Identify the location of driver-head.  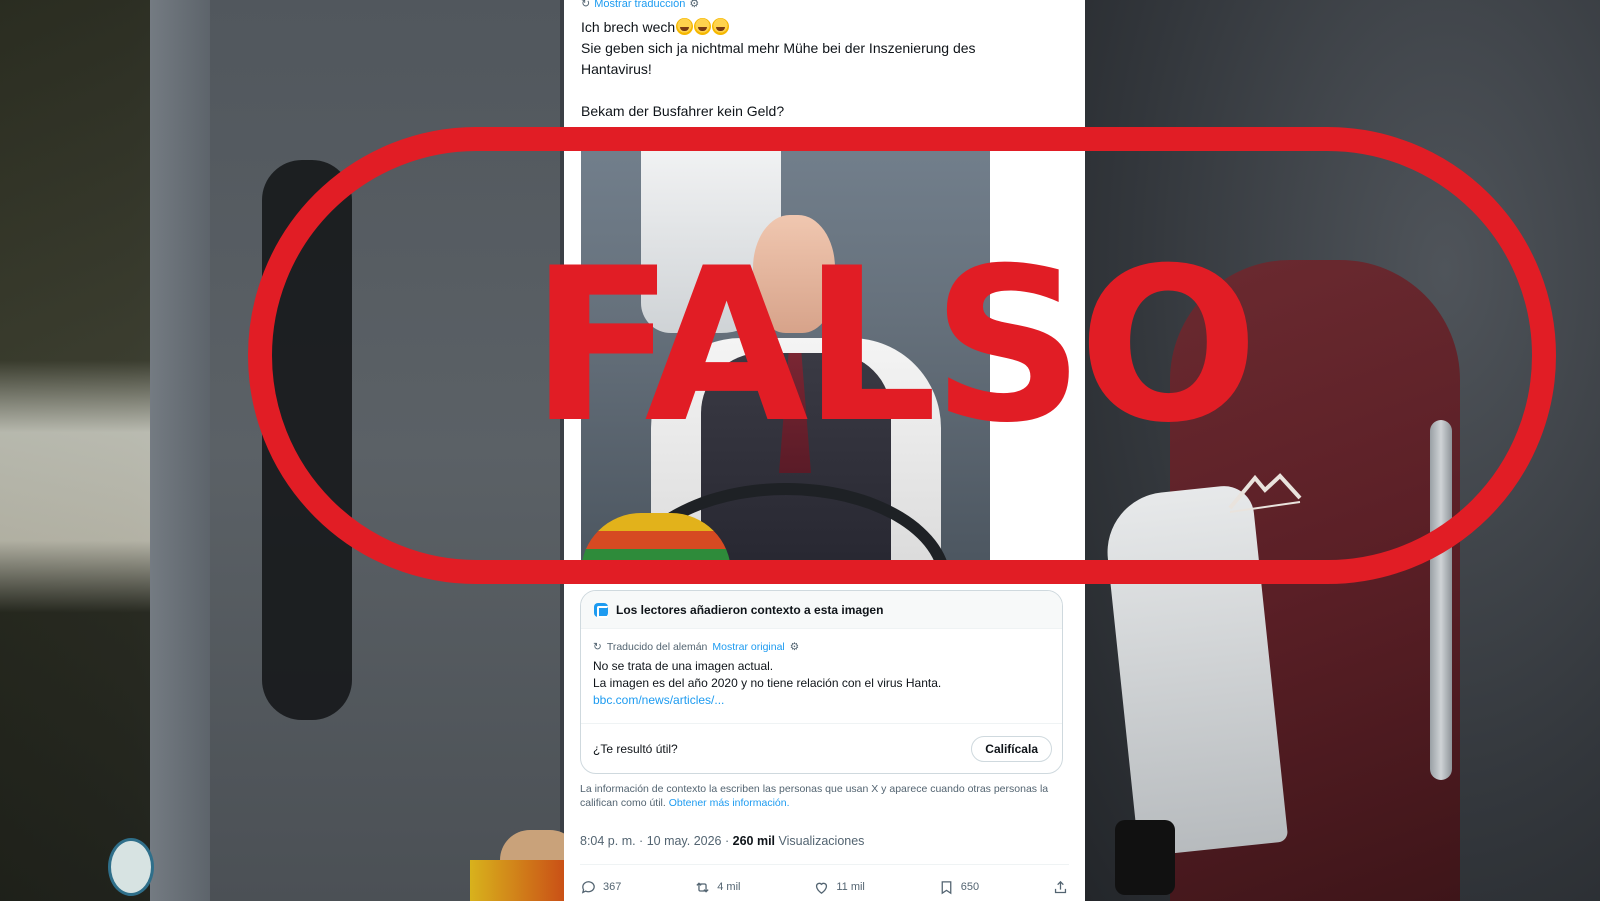
(794, 274).